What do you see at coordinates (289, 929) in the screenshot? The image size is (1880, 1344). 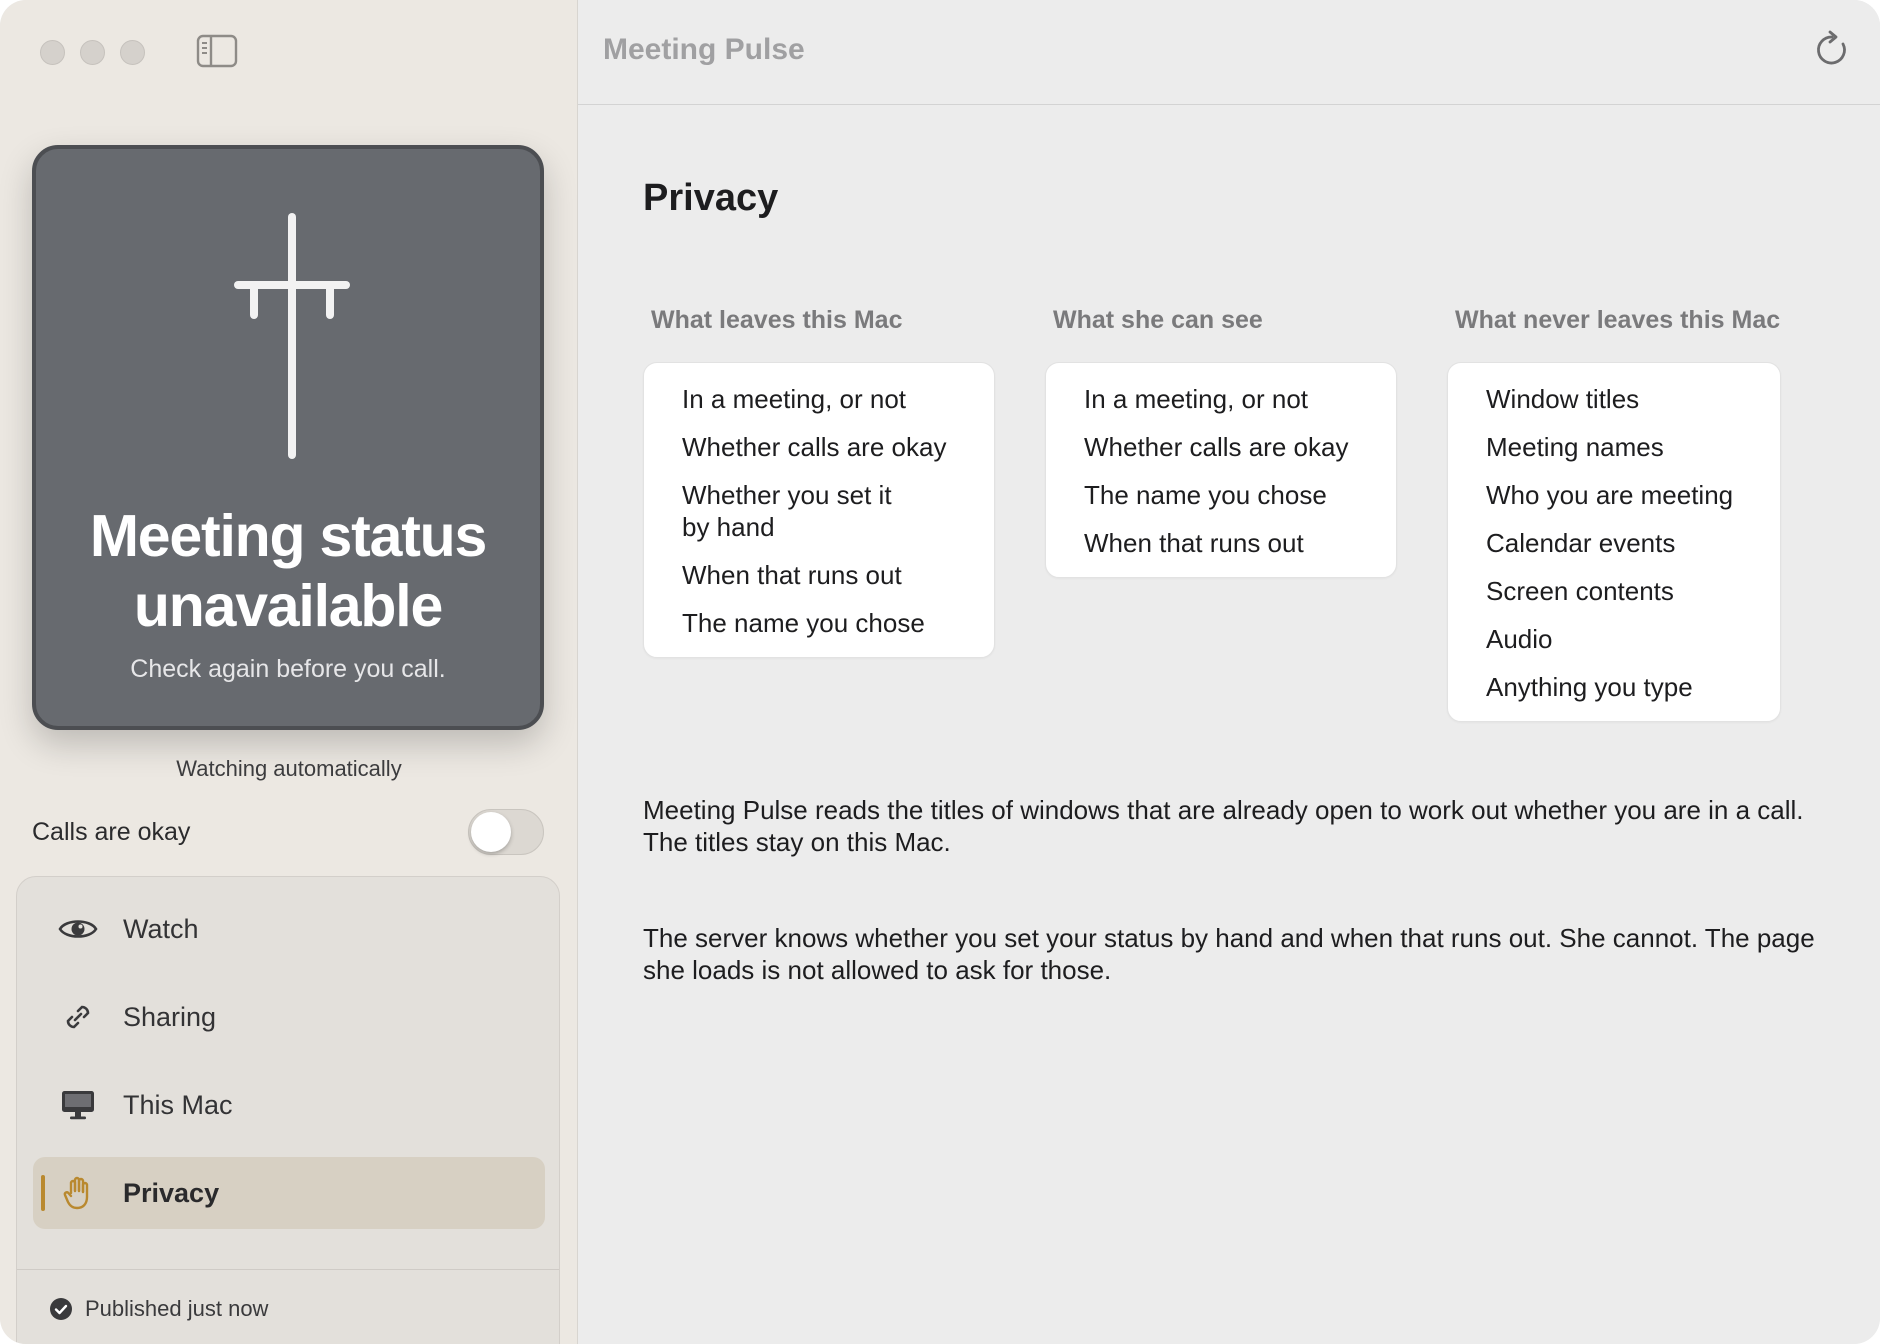 I see `sidebar-item-watch: Watch` at bounding box center [289, 929].